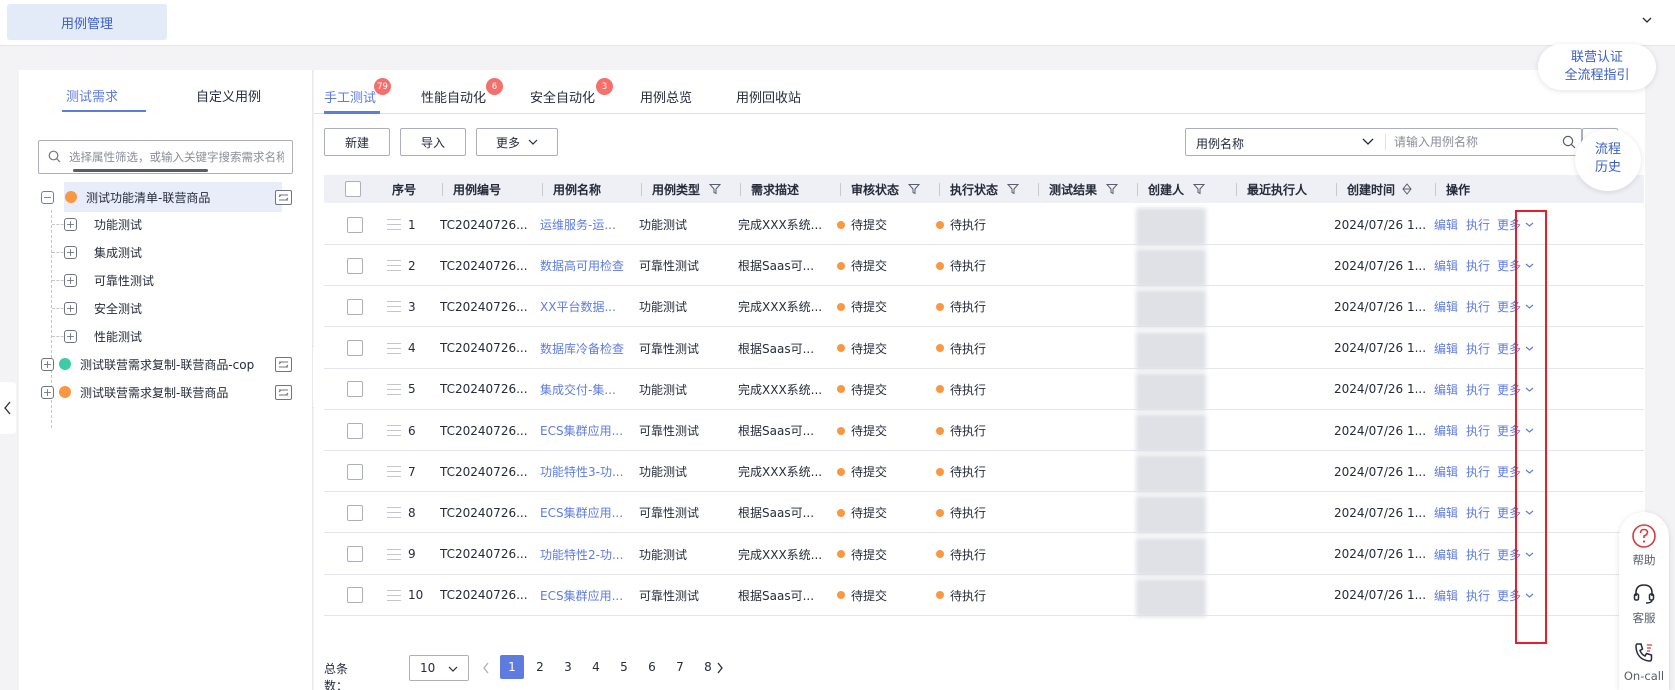 Image resolution: width=1675 pixels, height=690 pixels. What do you see at coordinates (1644, 603) in the screenshot?
I see `customer-service-button: 客服` at bounding box center [1644, 603].